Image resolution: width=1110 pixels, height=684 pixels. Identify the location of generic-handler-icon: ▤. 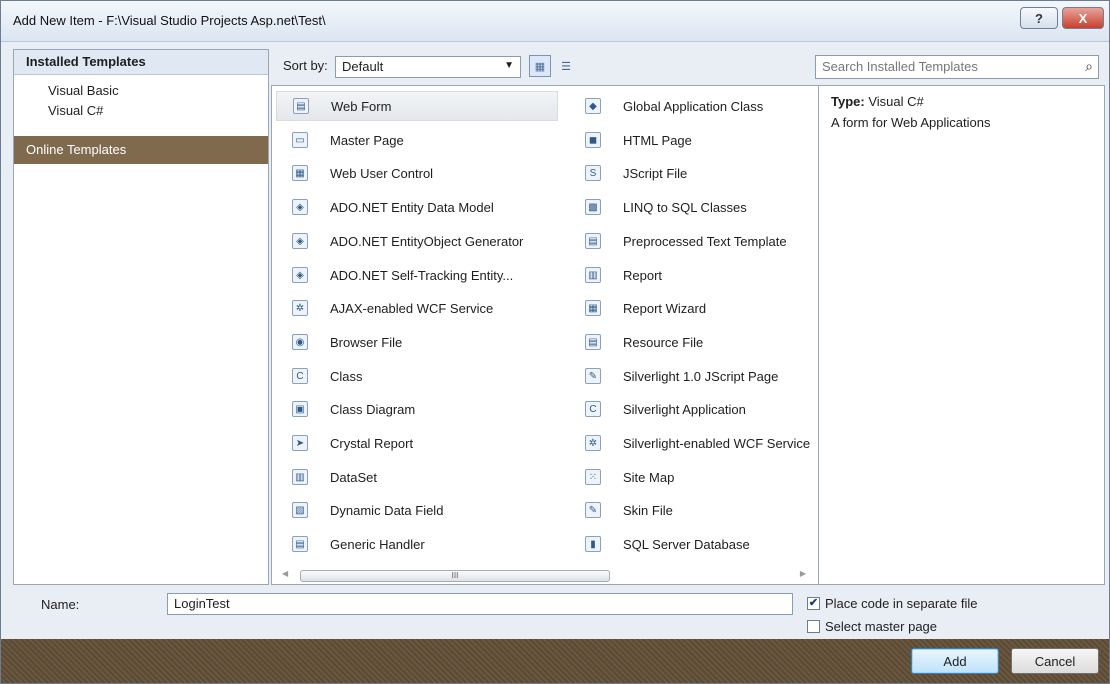
(300, 544).